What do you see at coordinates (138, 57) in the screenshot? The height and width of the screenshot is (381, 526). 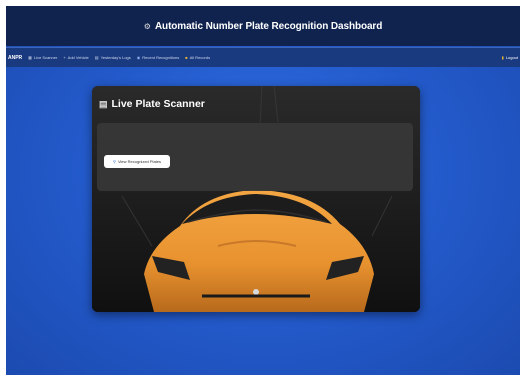 I see `clock-icon: ◉` at bounding box center [138, 57].